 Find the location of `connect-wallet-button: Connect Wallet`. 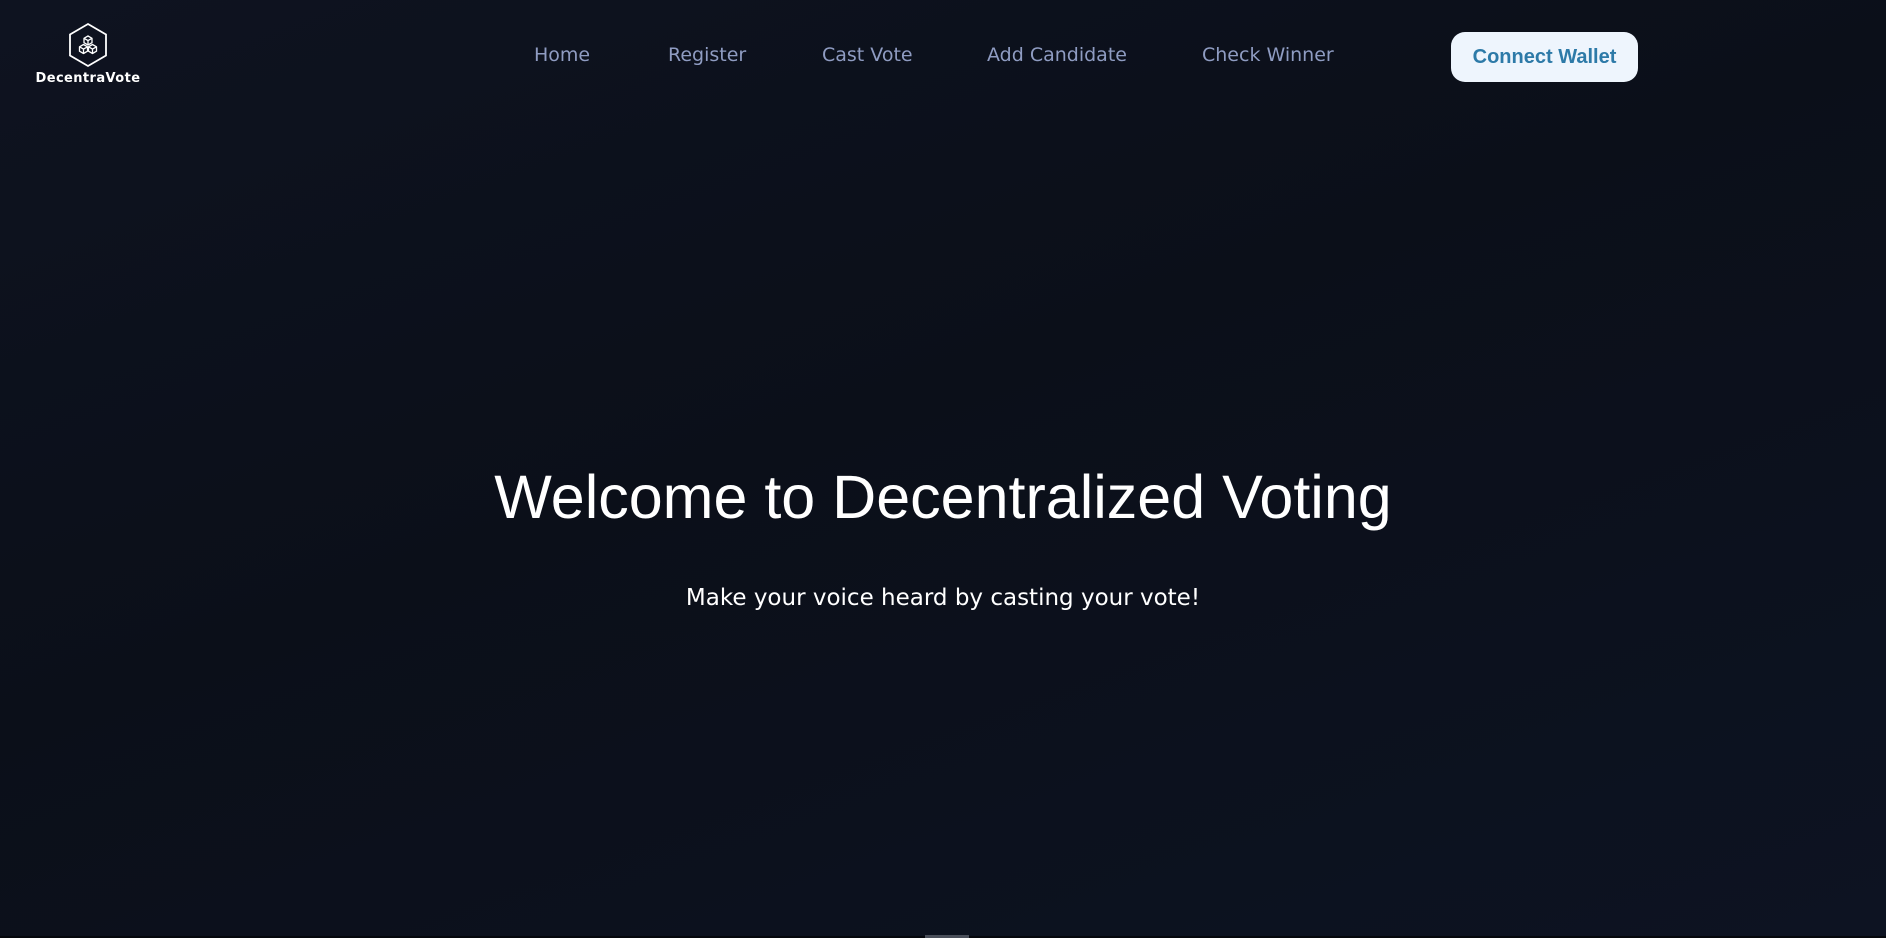

connect-wallet-button: Connect Wallet is located at coordinates (1544, 57).